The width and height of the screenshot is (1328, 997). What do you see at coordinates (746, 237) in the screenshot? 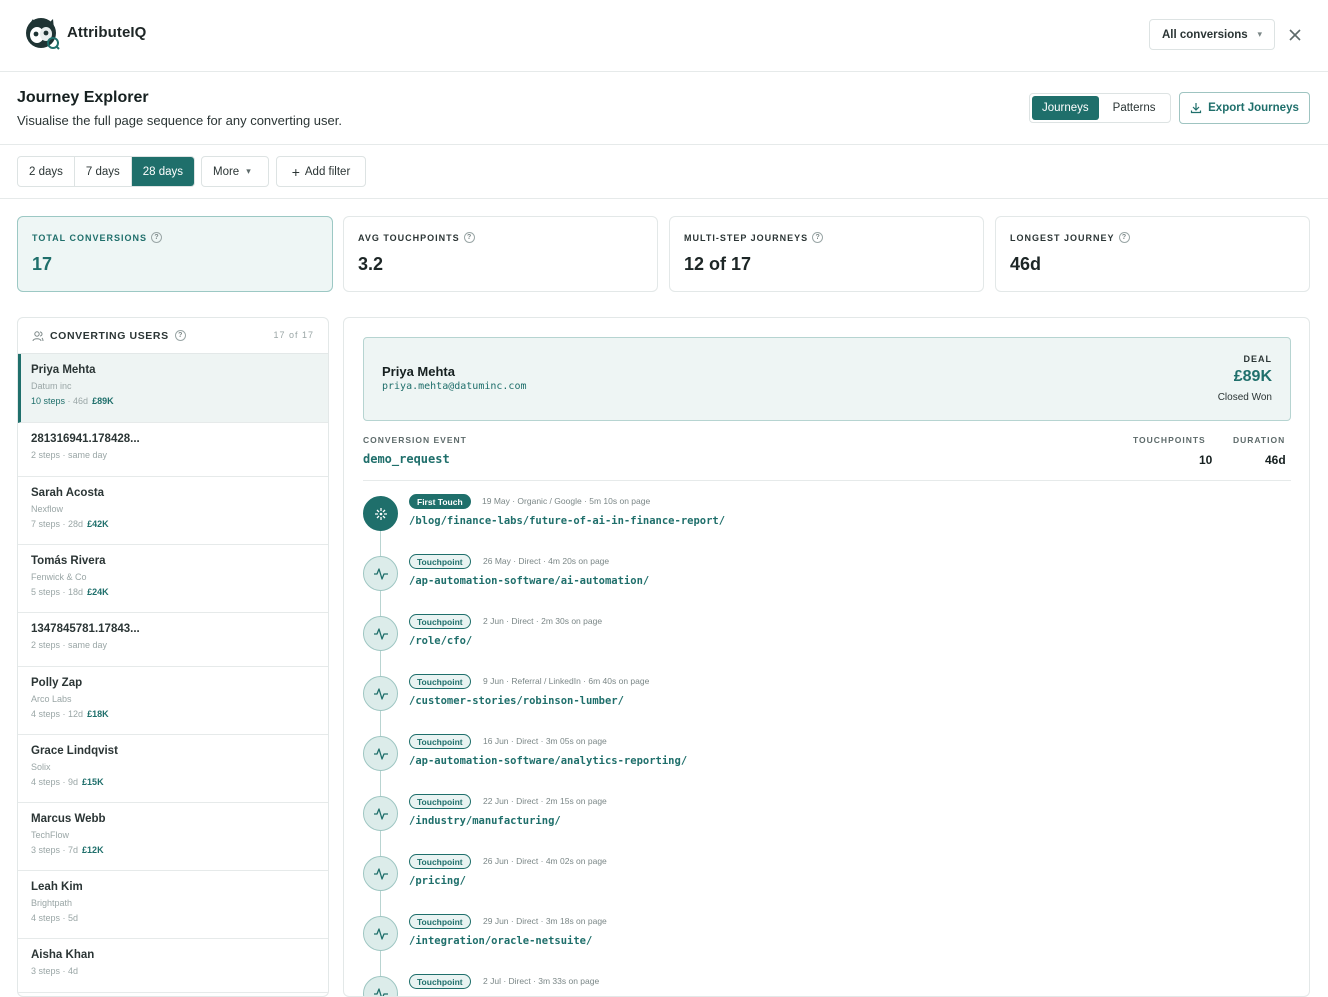
I see `kpi-label: MULTI-STEP JOURNEYS` at bounding box center [746, 237].